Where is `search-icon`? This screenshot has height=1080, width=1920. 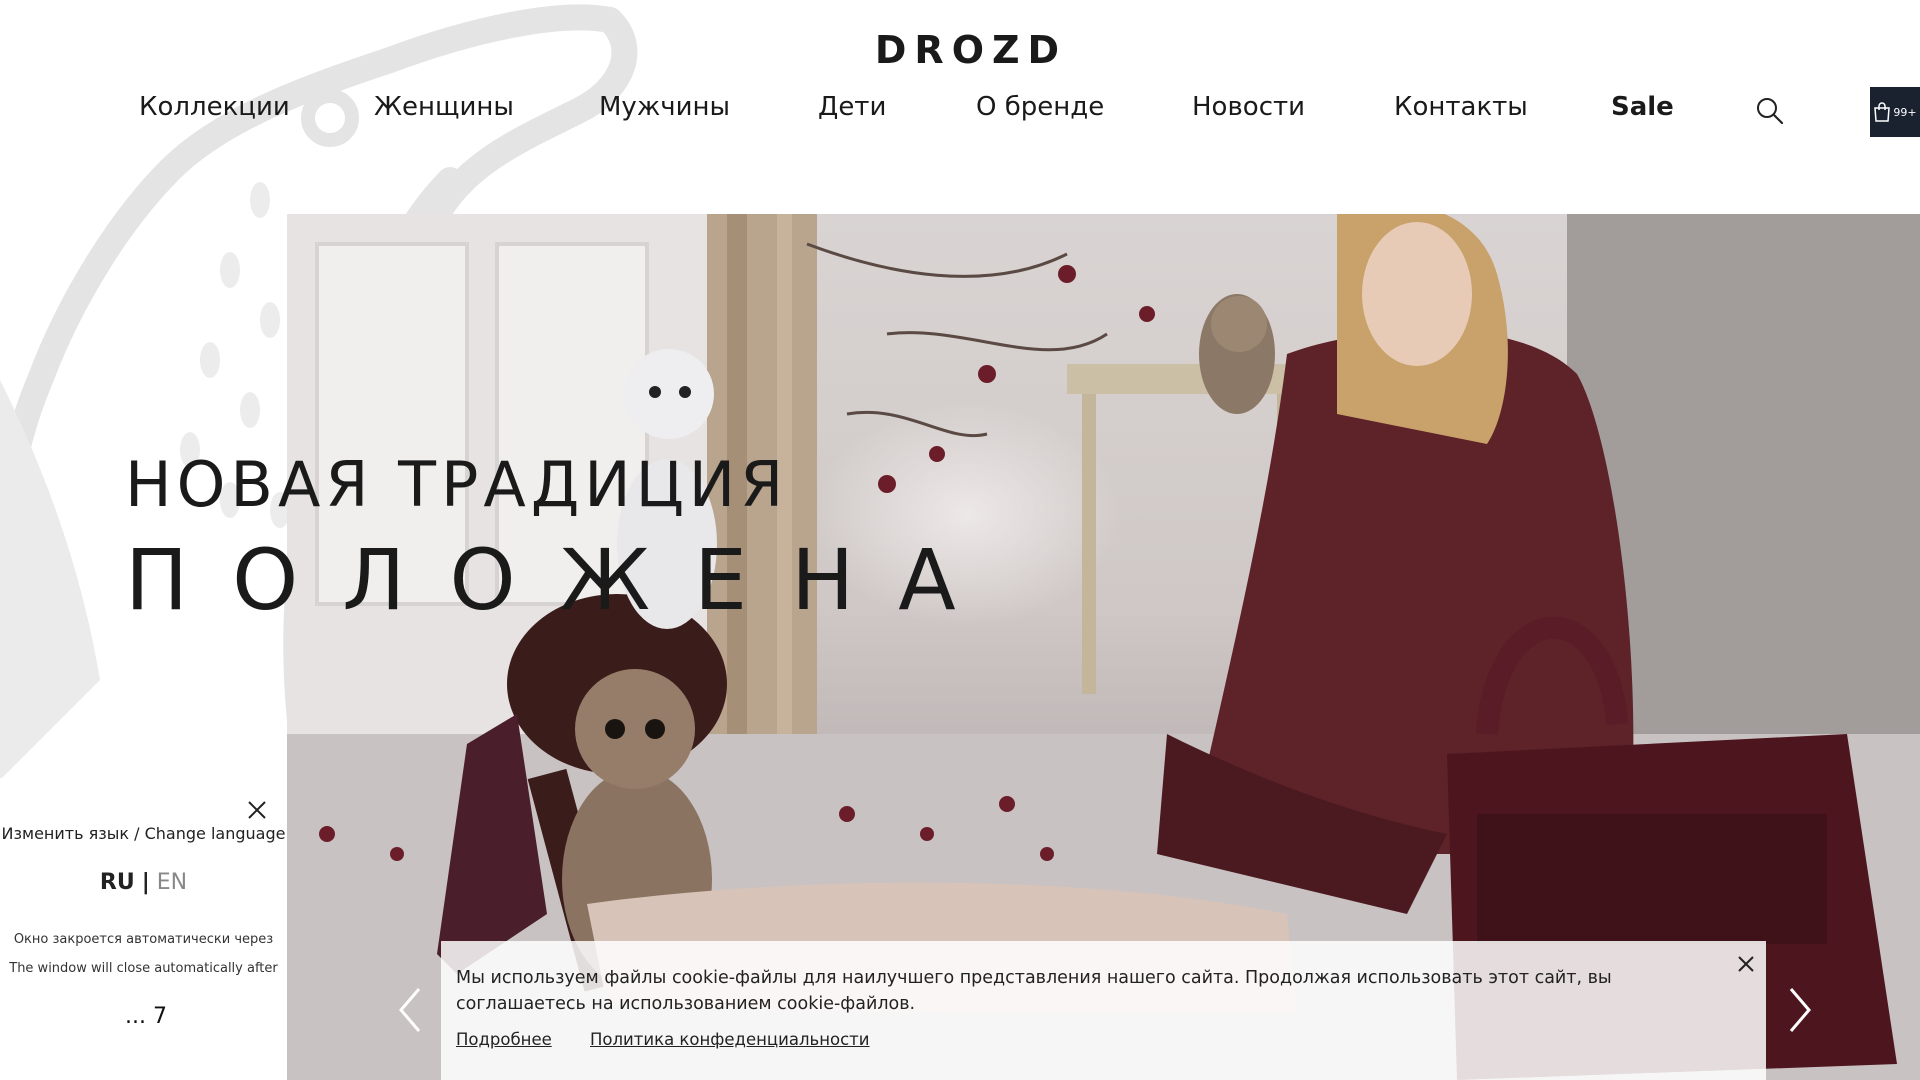 search-icon is located at coordinates (1770, 111).